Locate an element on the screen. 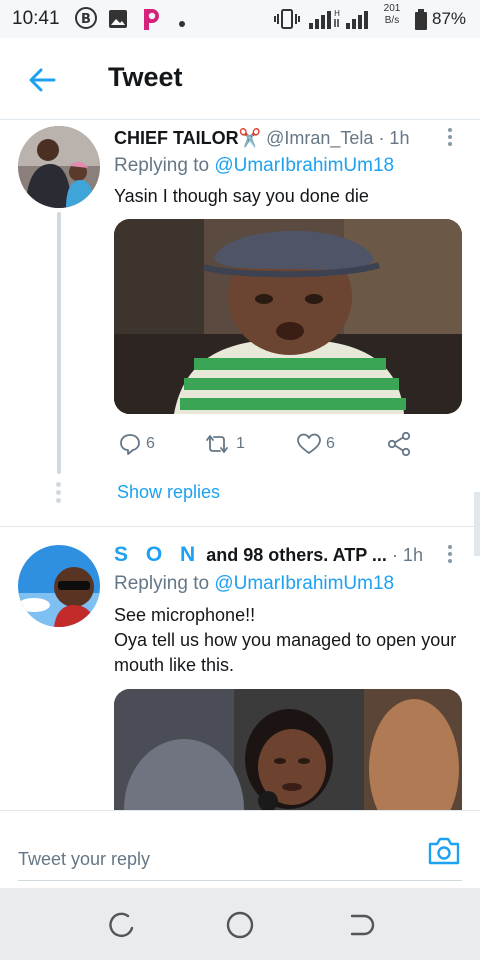 The width and height of the screenshot is (480, 960). status-time: 10:41 is located at coordinates (36, 18).